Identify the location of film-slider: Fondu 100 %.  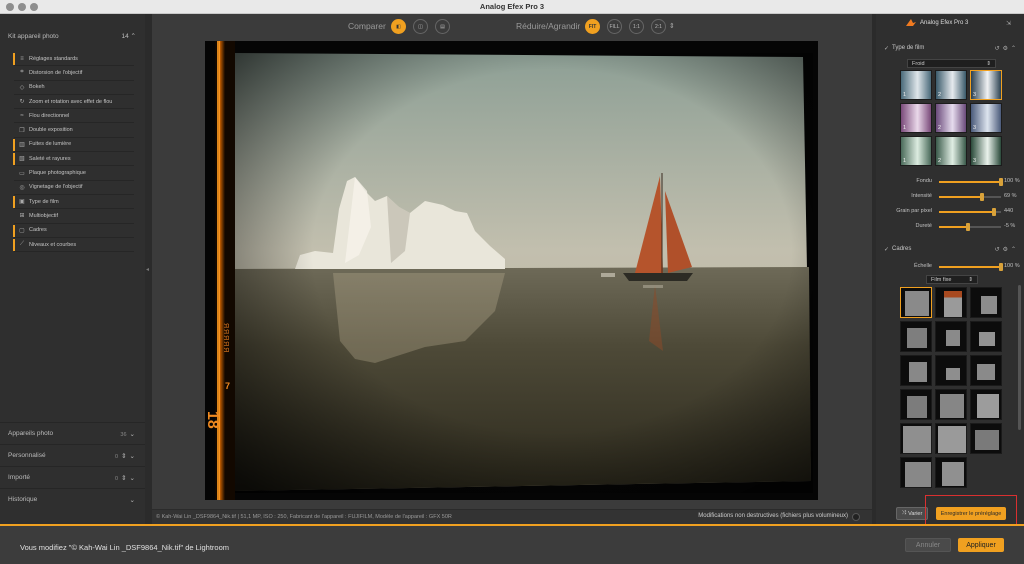
(952, 182).